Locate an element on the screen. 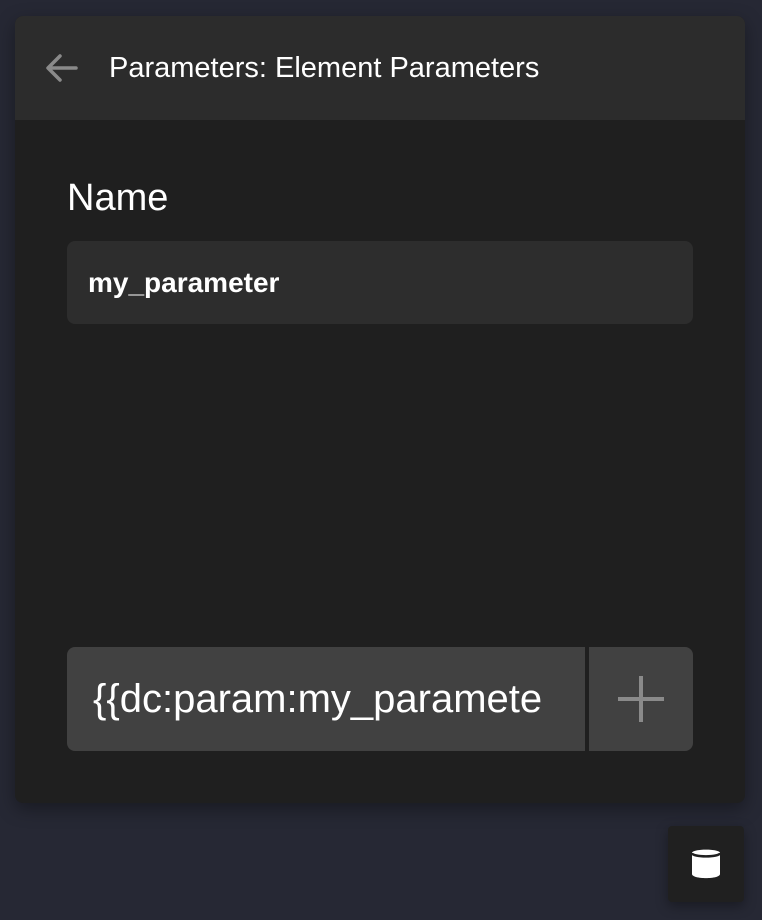 Image resolution: width=762 pixels, height=920 pixels. database-button is located at coordinates (706, 864).